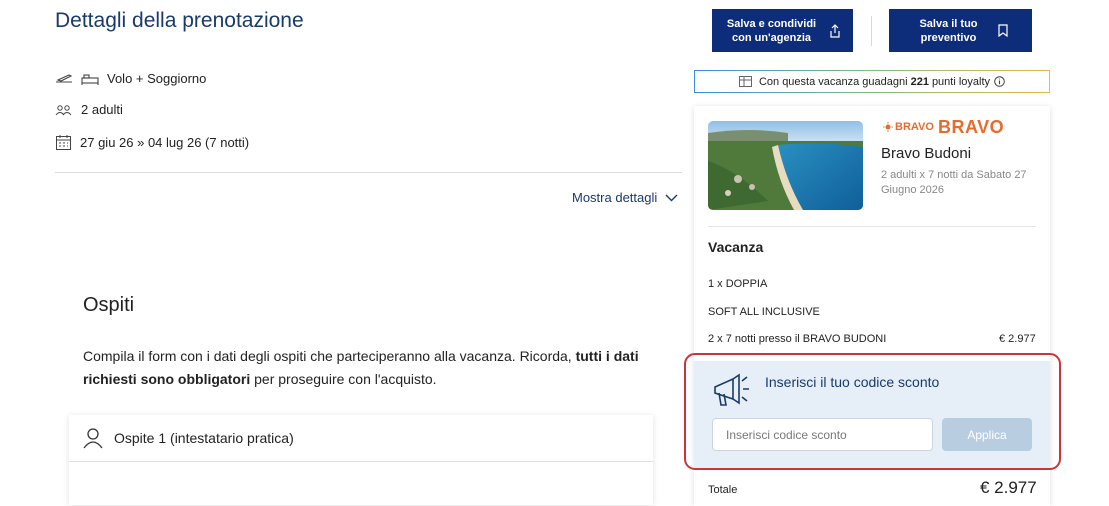  I want to click on guest-1-card: Ospite 1 (intestatario pratica), so click(361, 460).